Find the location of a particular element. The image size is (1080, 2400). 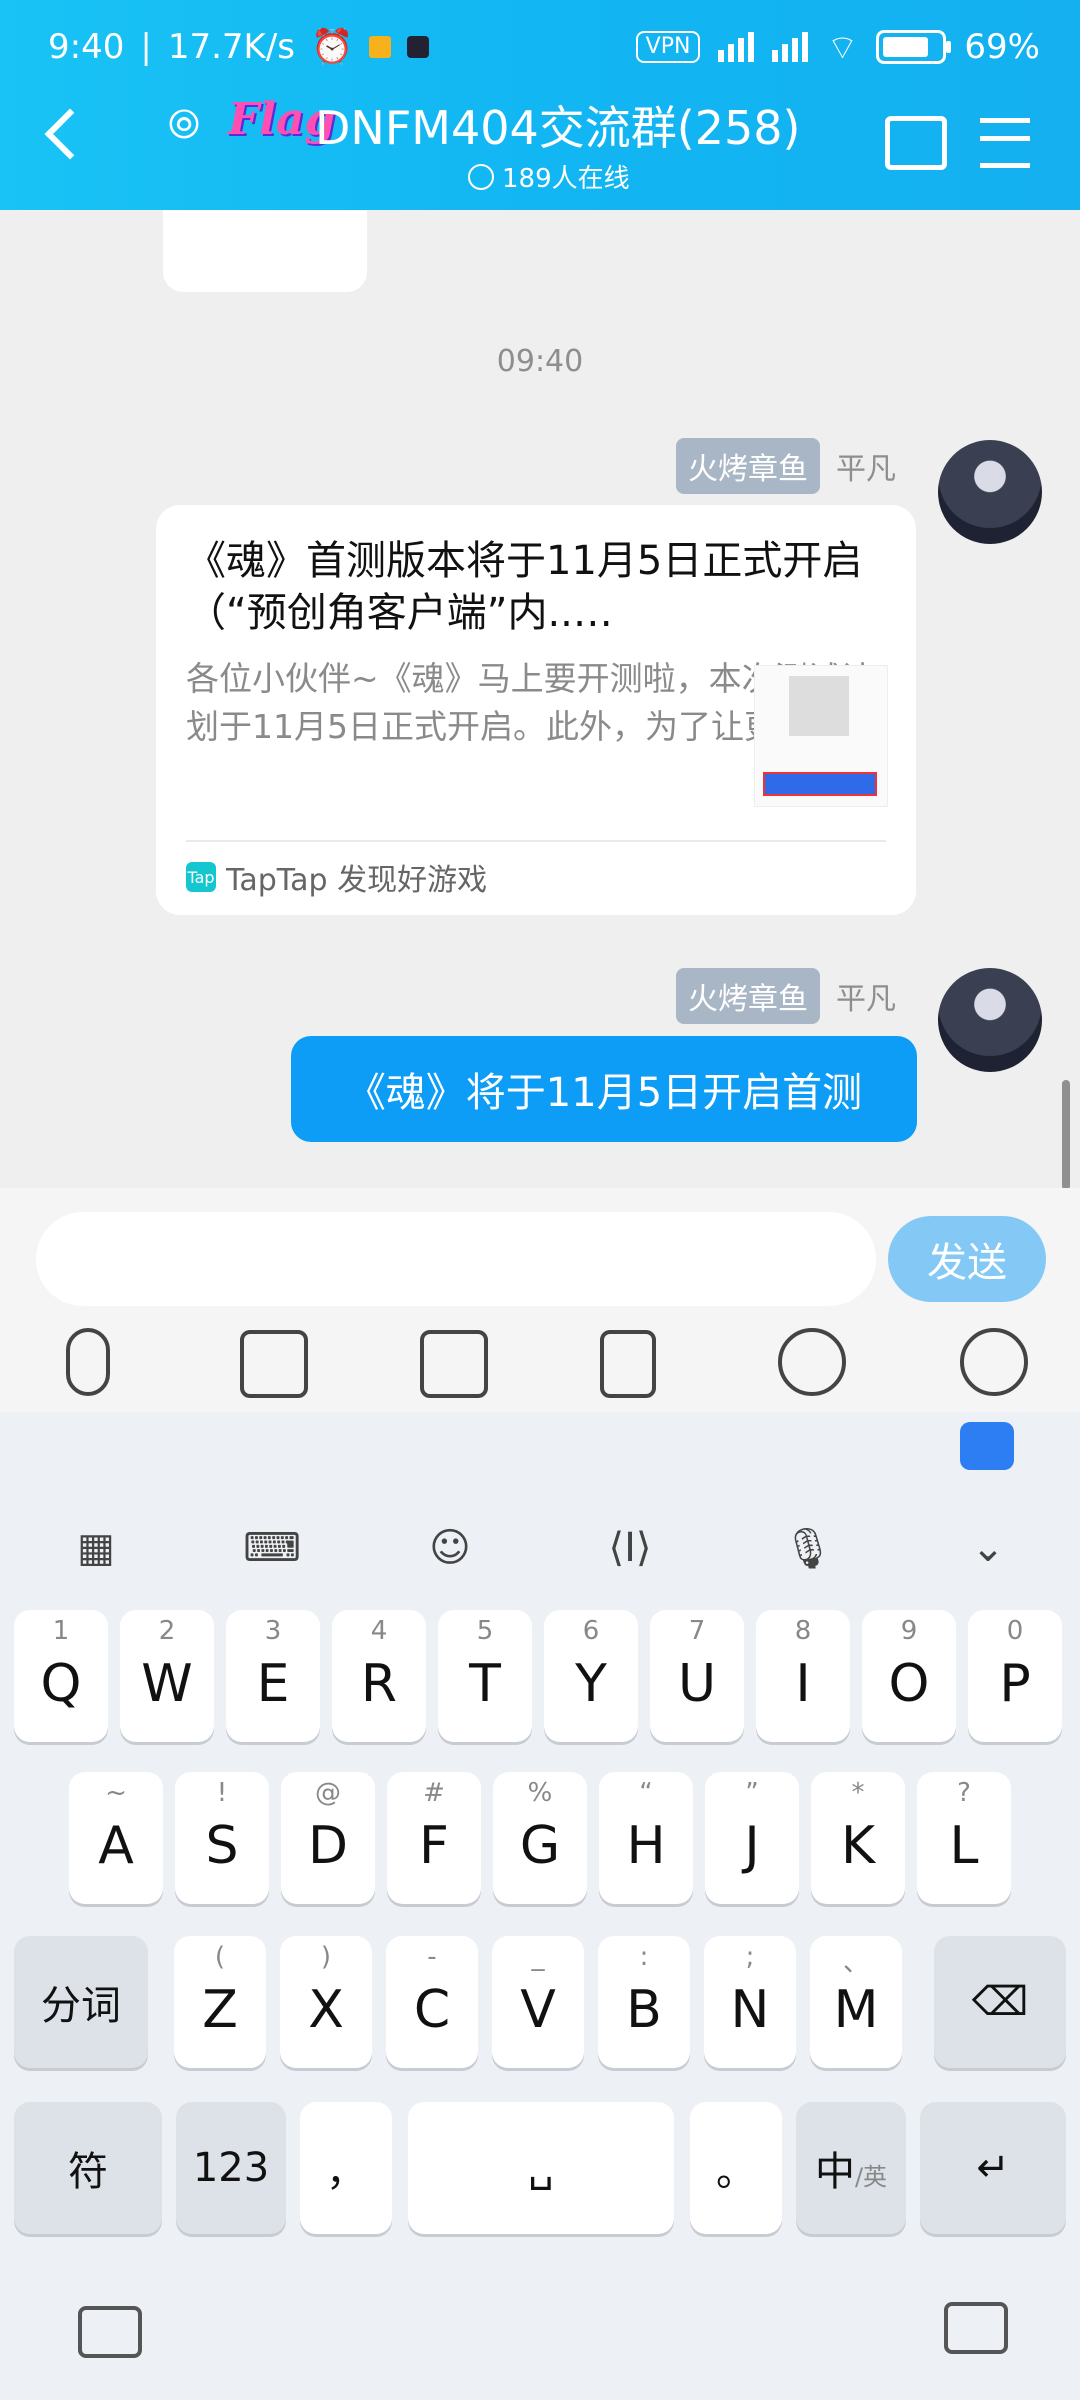

enter-icon: ↵ is located at coordinates (993, 2168).